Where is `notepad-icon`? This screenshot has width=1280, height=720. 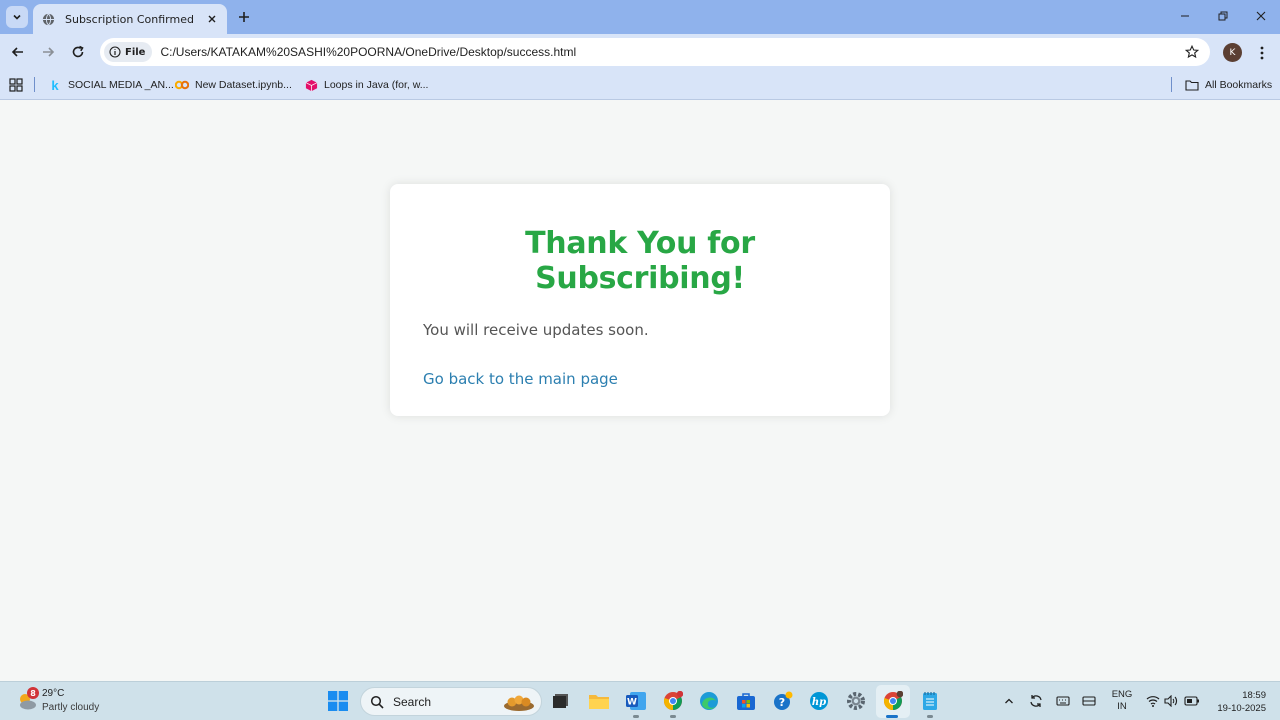
notepad-icon is located at coordinates (930, 701).